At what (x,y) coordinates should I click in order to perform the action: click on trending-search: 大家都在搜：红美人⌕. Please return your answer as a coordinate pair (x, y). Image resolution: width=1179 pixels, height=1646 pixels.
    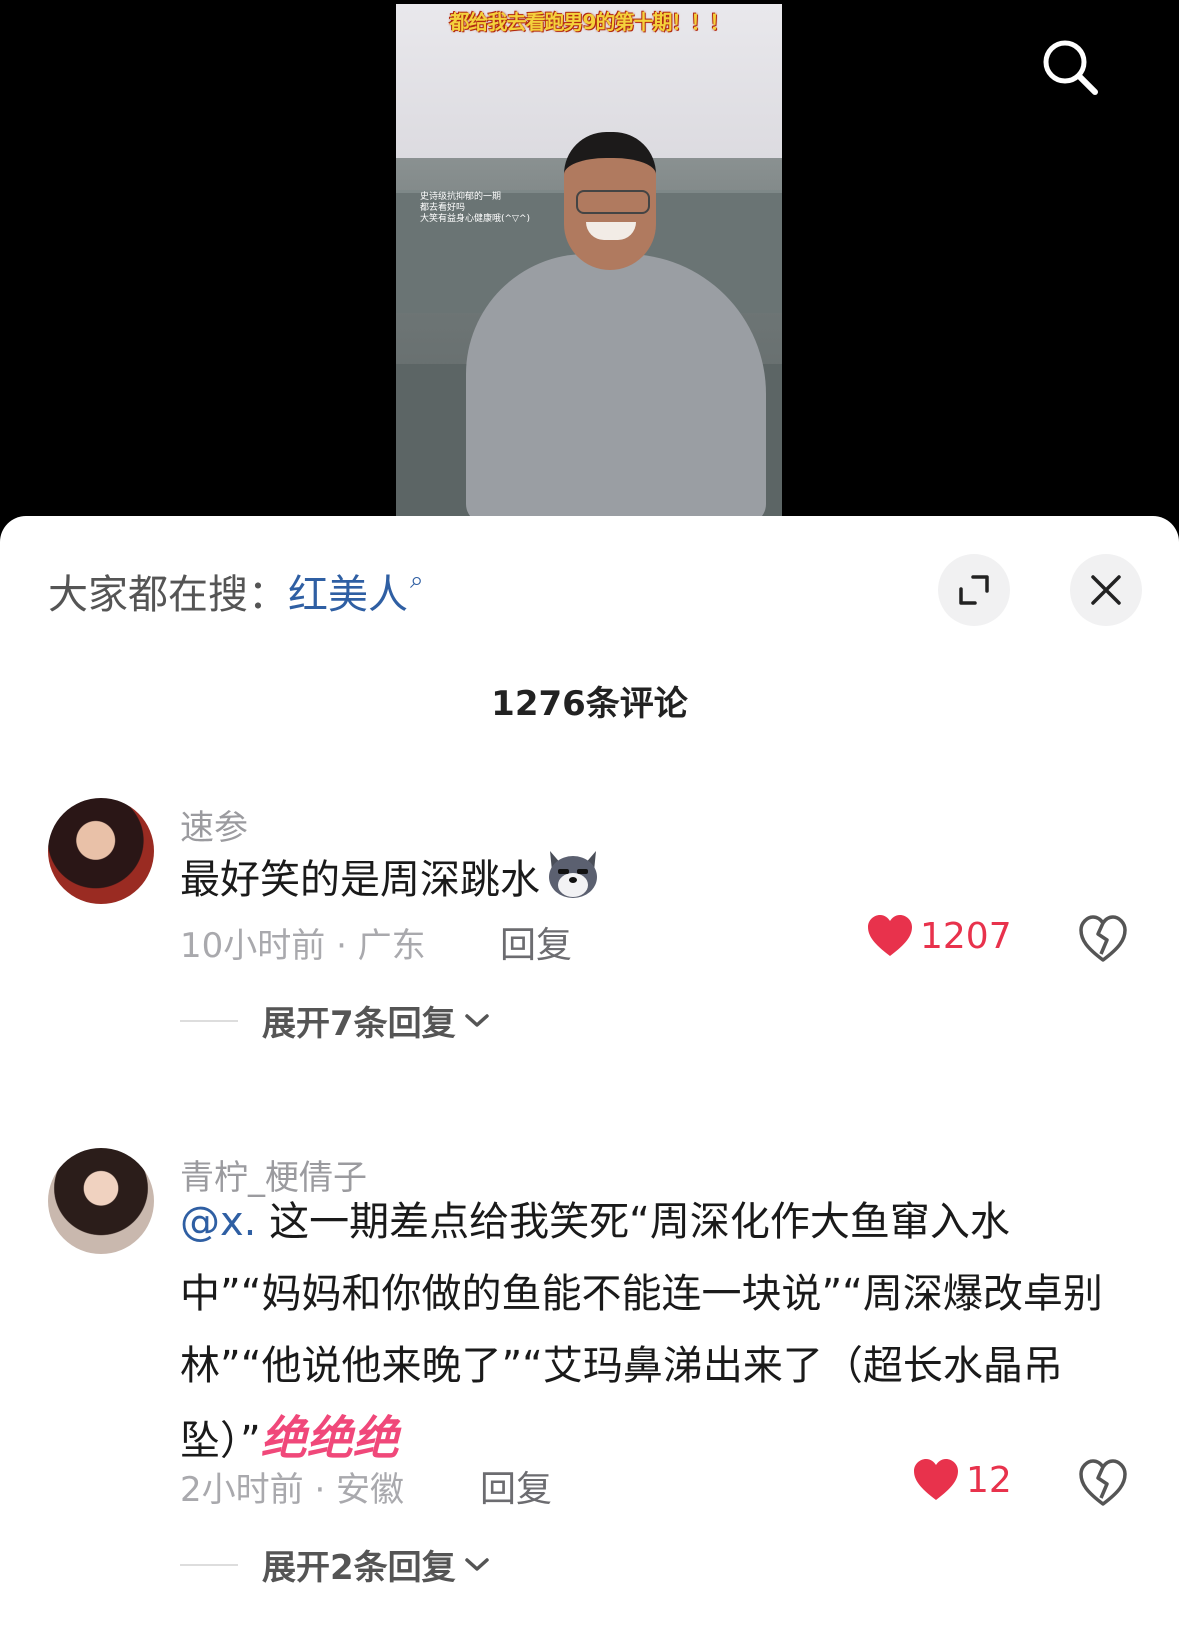
    Looking at the image, I should click on (235, 591).